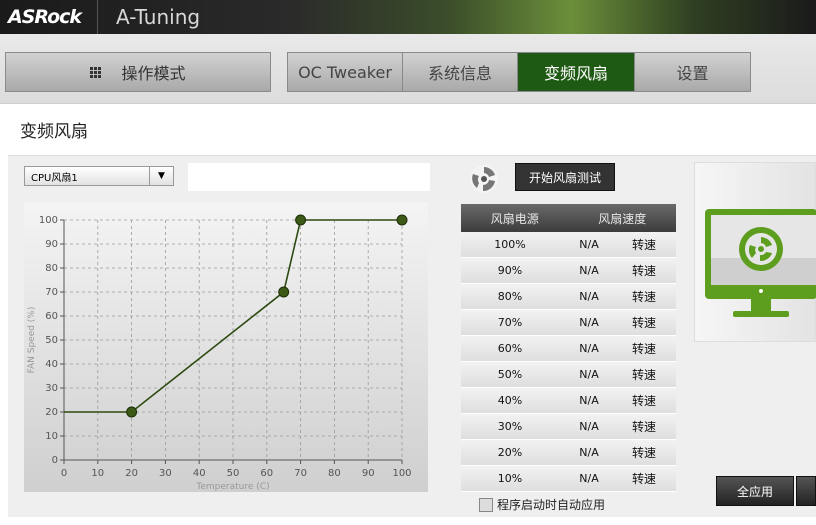  Describe the element at coordinates (568, 297) in the screenshot. I see `table-row: 80% N/A 转速` at that location.